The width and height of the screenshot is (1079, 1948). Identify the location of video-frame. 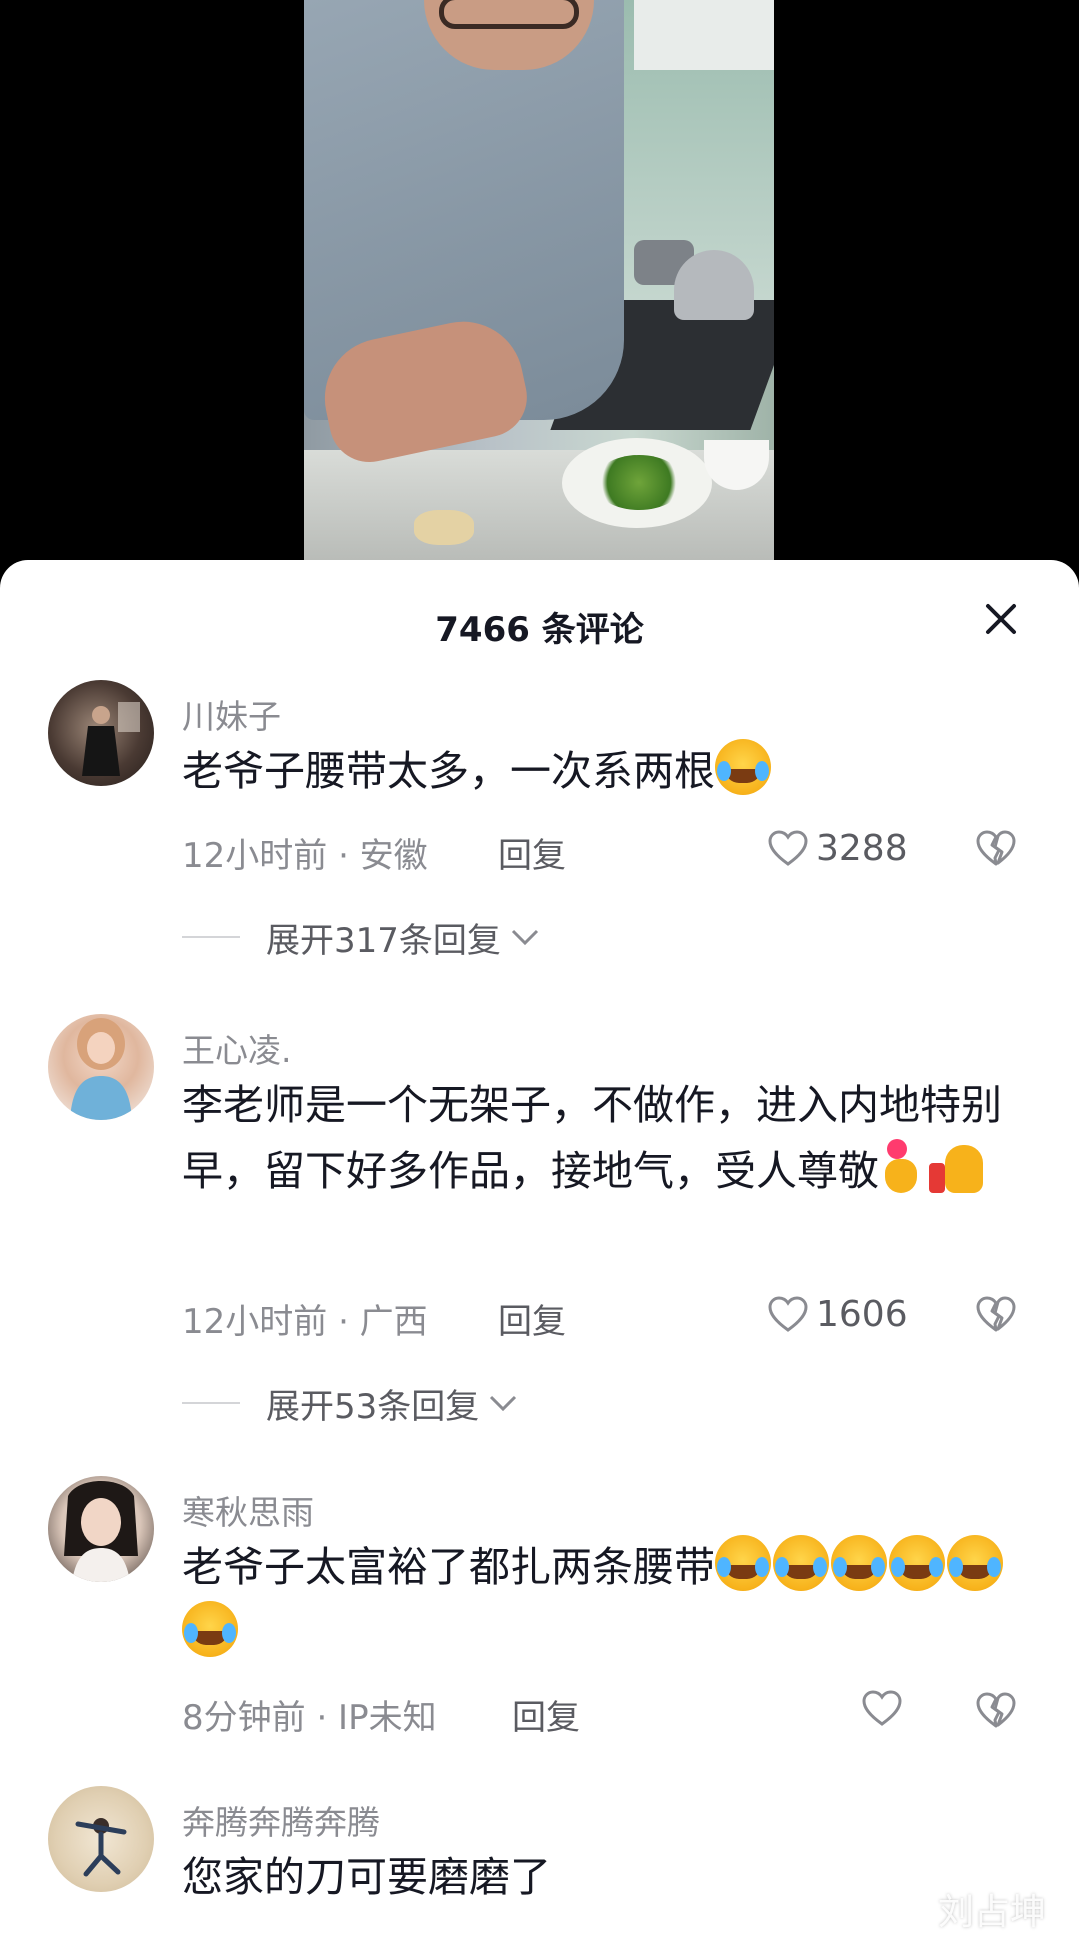
(539, 280).